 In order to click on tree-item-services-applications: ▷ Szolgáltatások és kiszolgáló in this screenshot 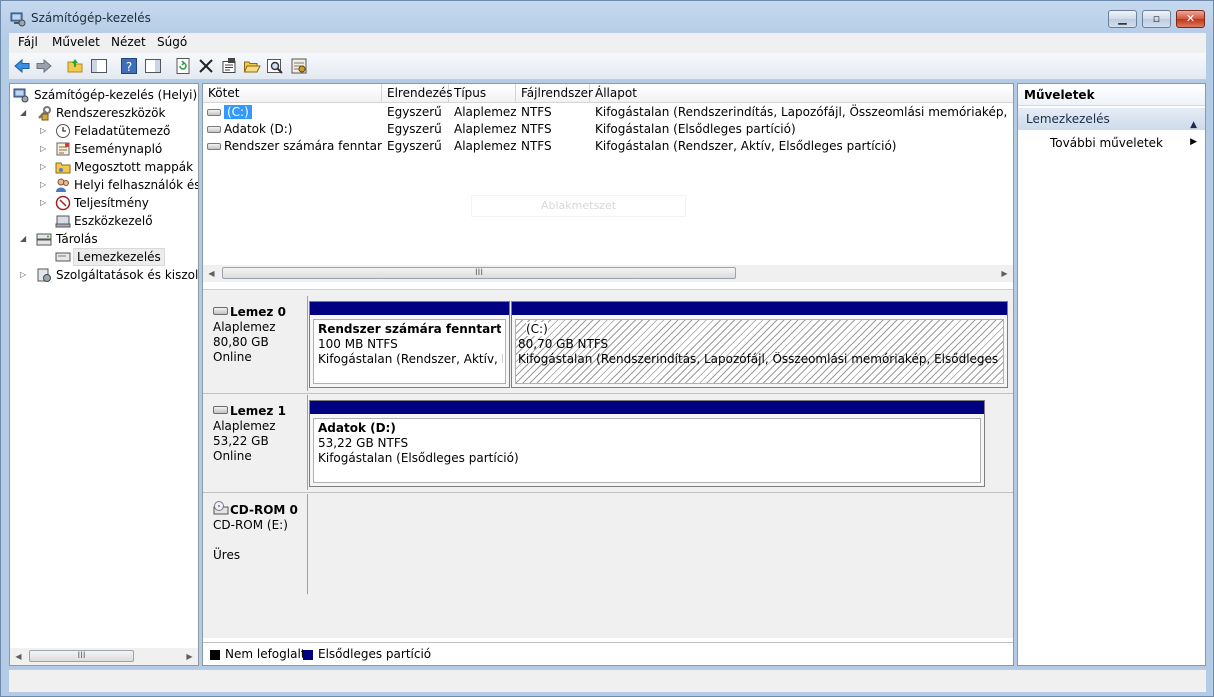, I will do `click(105, 275)`.